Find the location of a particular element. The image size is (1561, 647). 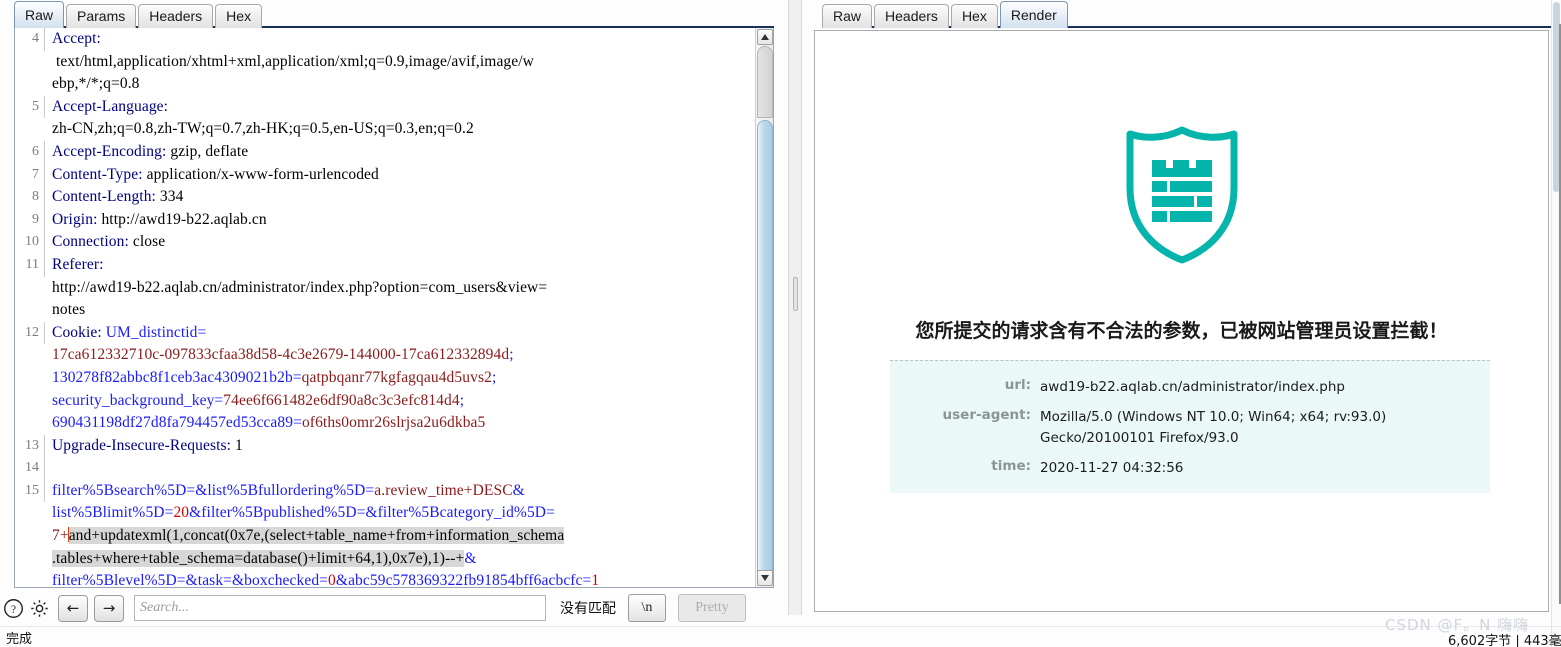

info-key: url: is located at coordinates (1017, 385).